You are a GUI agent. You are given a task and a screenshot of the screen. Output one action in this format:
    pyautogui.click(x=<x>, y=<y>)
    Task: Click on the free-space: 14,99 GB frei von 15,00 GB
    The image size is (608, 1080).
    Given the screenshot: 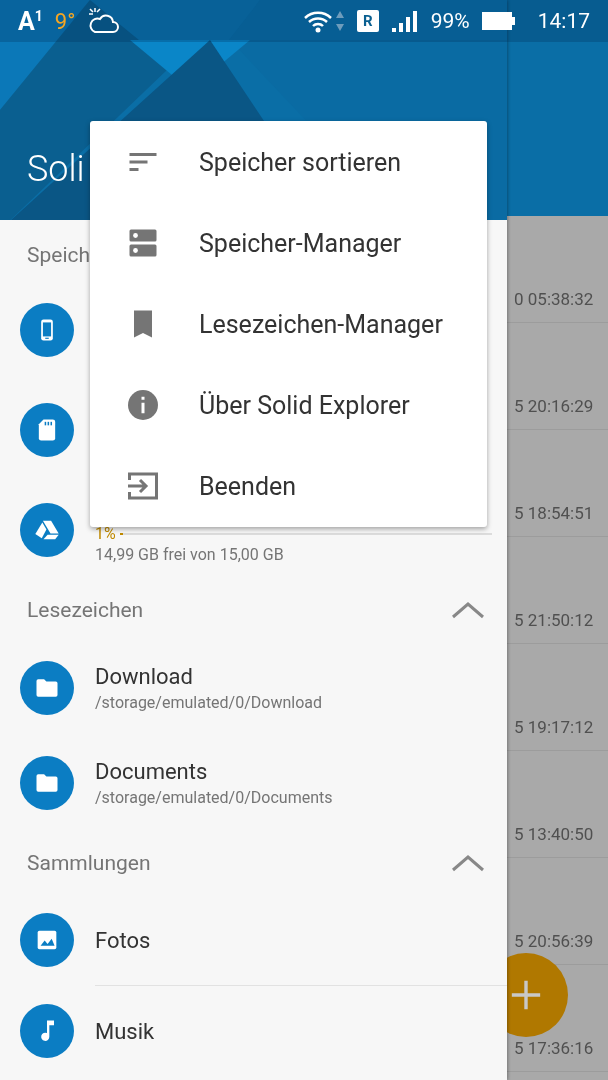 What is the action you would take?
    pyautogui.click(x=190, y=554)
    